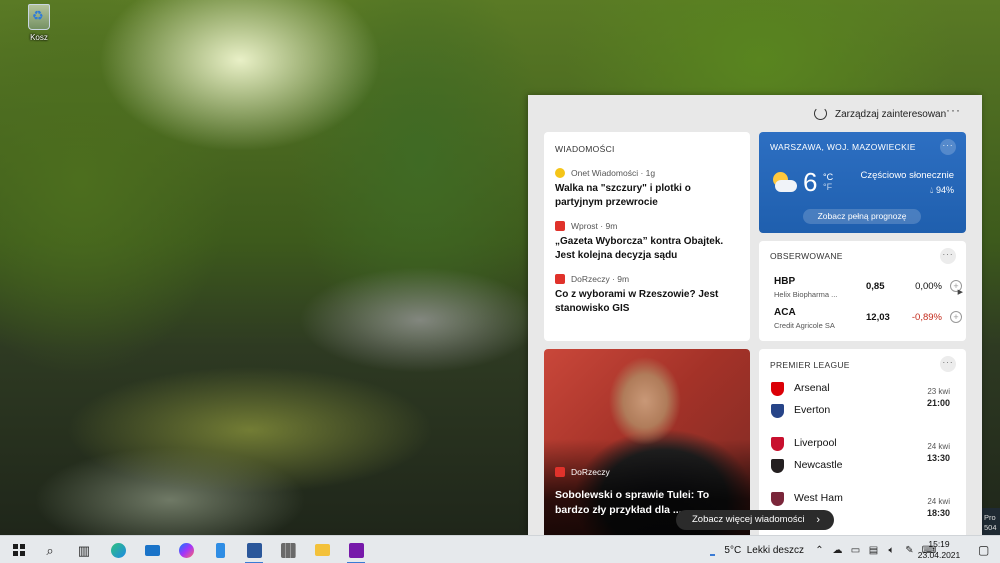 This screenshot has width=1000, height=563. I want to click on stock-symbol: HBP, so click(785, 281).